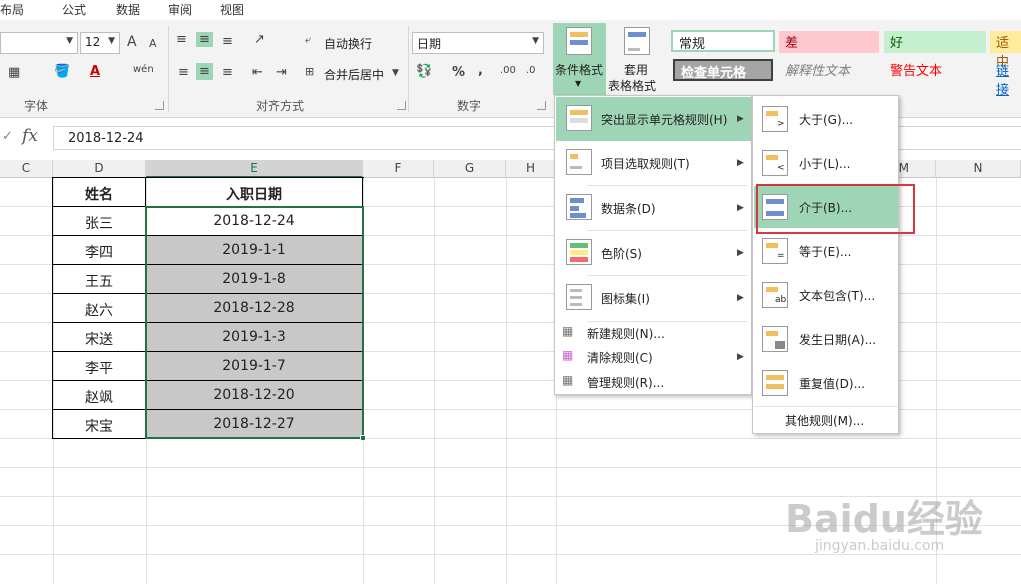 The height and width of the screenshot is (584, 1021). I want to click on number-format-combo: 日期 ▼, so click(478, 43).